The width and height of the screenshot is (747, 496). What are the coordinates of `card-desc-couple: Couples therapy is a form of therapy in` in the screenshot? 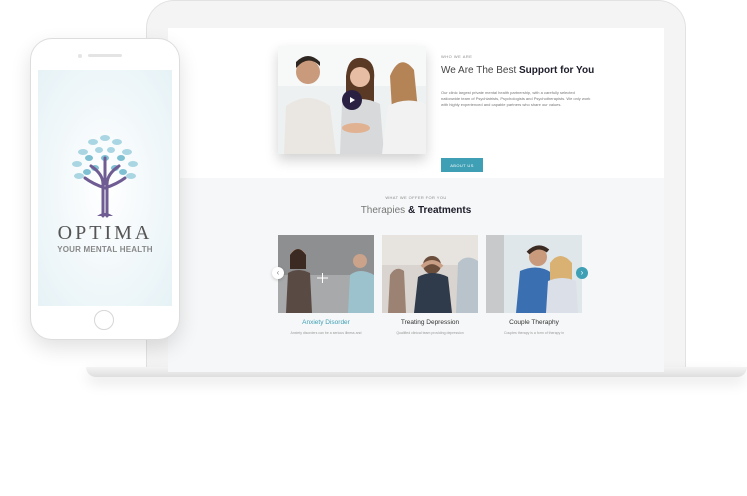 It's located at (534, 333).